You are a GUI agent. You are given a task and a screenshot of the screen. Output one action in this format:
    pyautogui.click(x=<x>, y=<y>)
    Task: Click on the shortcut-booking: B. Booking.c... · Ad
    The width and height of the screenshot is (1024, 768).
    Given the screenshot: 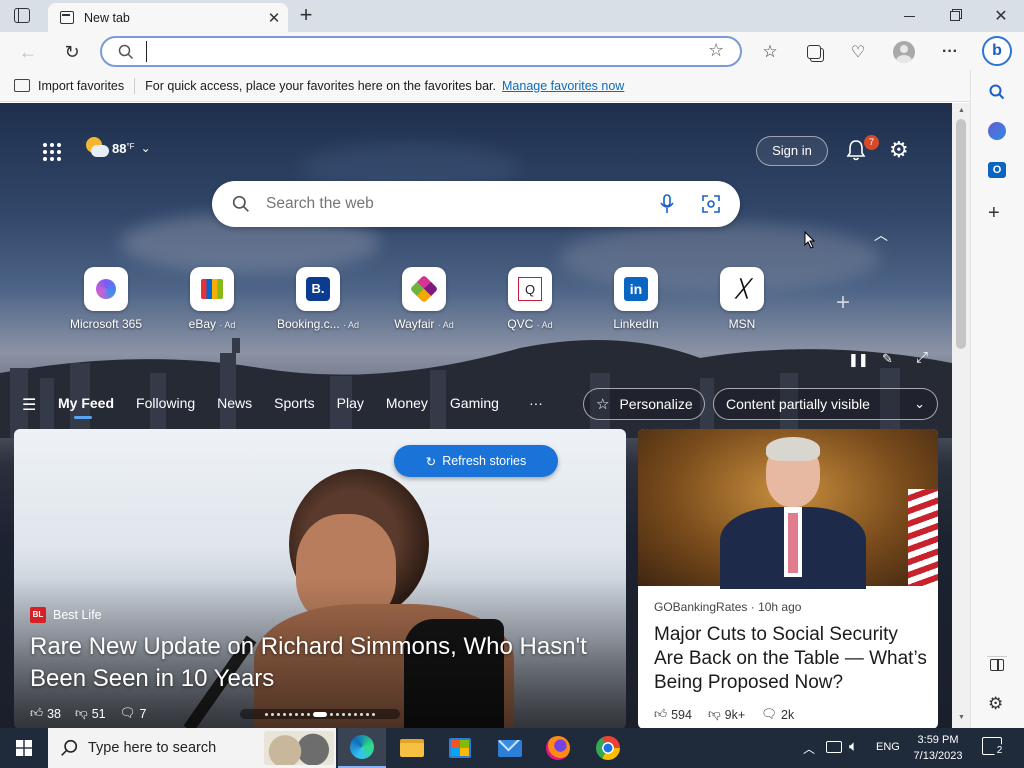 What is the action you would take?
    pyautogui.click(x=318, y=299)
    